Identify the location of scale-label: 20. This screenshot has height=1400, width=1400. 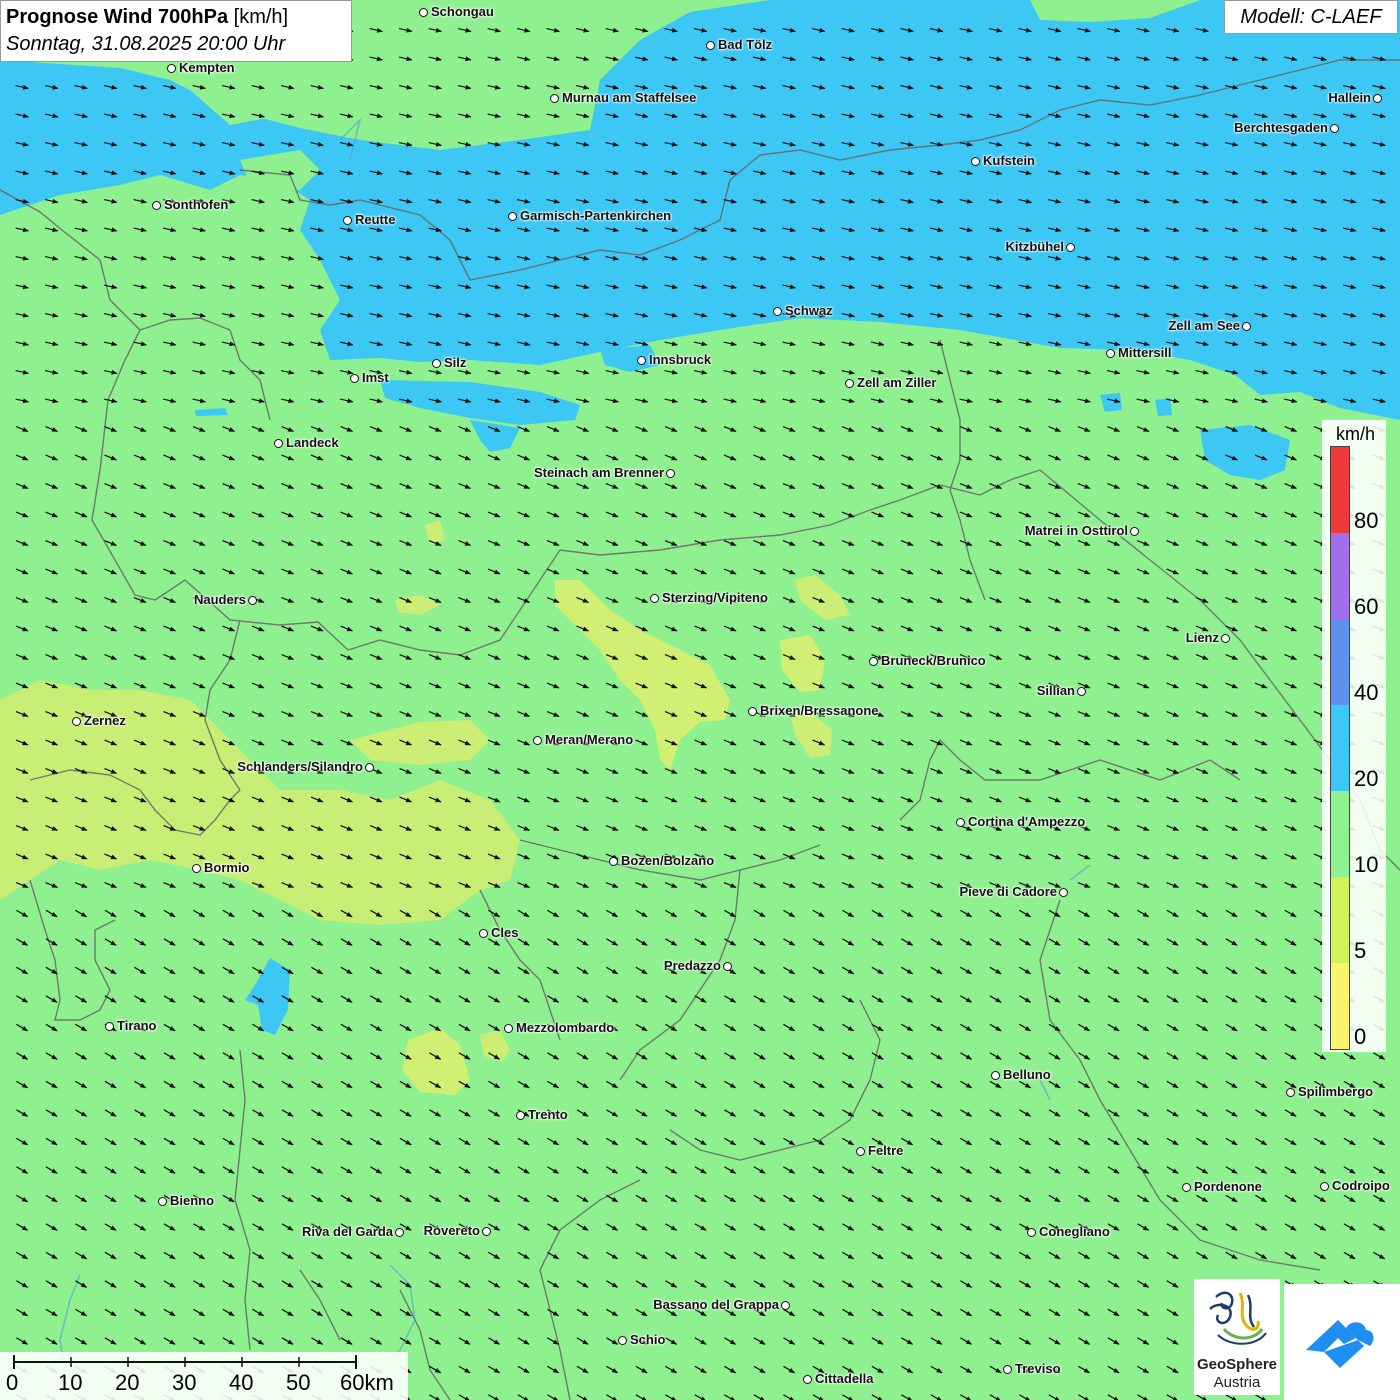
(127, 1382).